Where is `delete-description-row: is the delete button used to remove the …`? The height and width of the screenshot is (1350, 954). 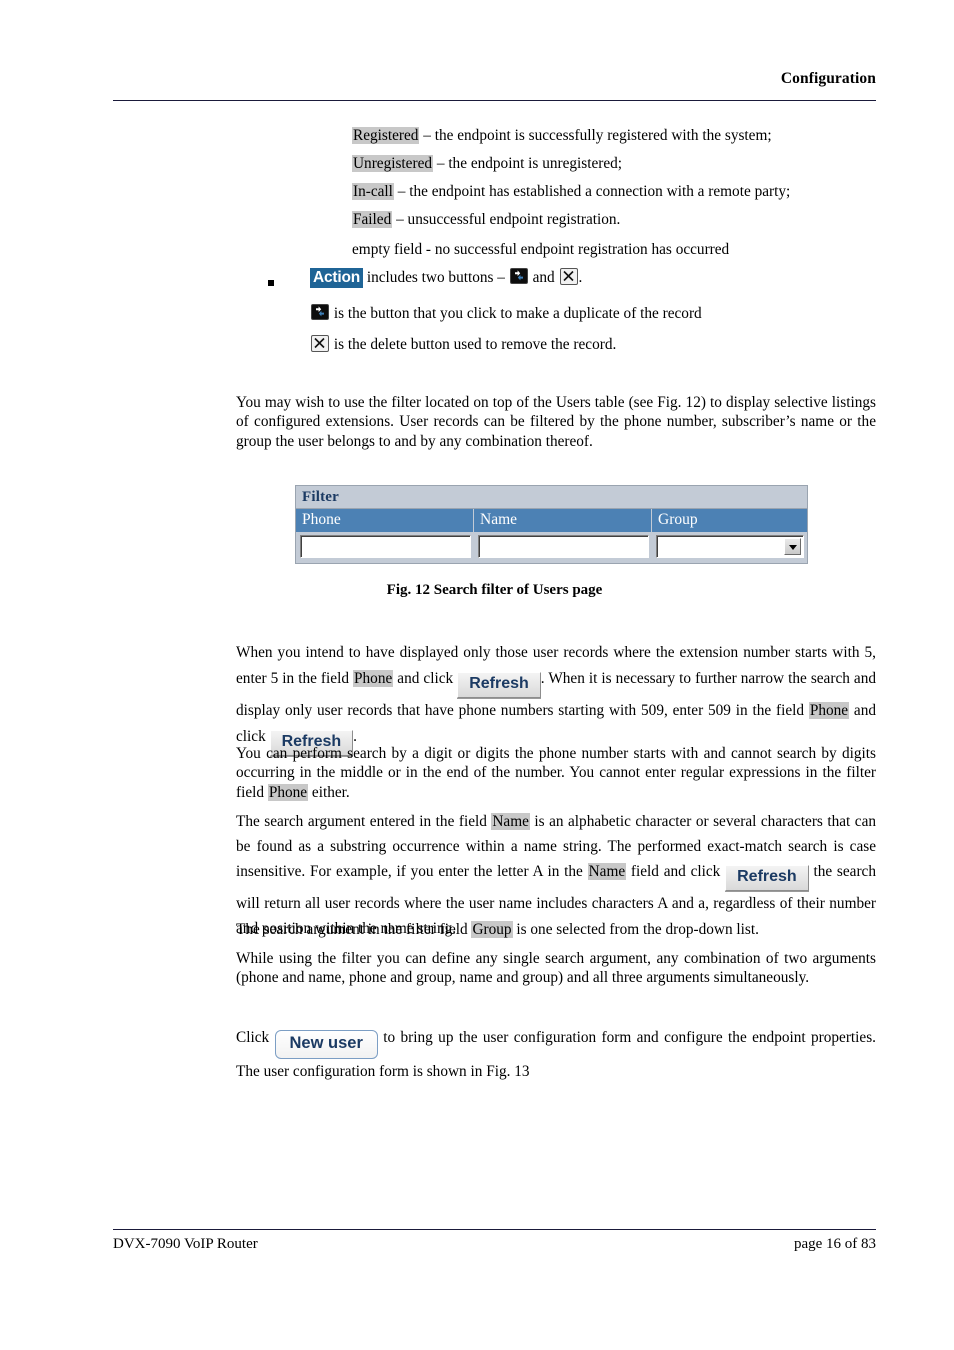
delete-description-row: is the delete button used to remove the … is located at coordinates (463, 344).